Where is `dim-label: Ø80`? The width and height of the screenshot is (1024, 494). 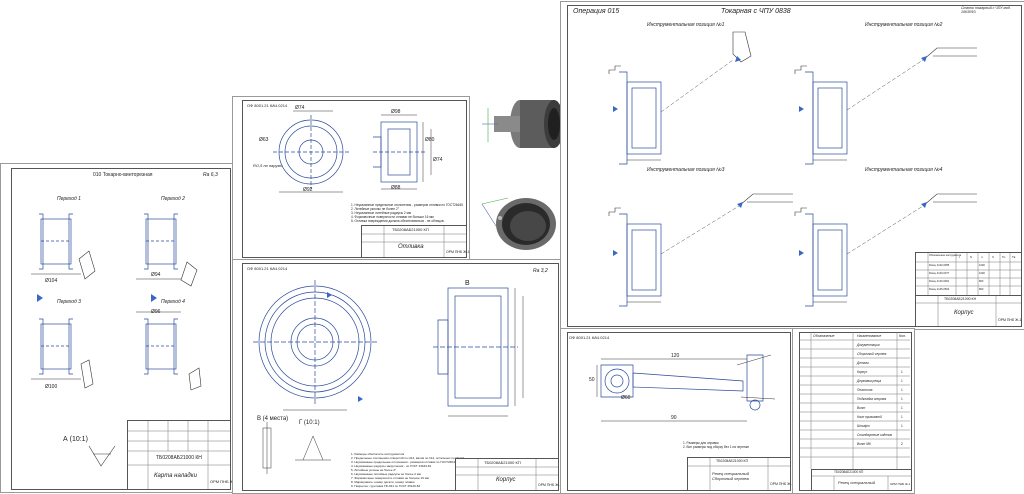
dim-label: Ø80 is located at coordinates (430, 140).